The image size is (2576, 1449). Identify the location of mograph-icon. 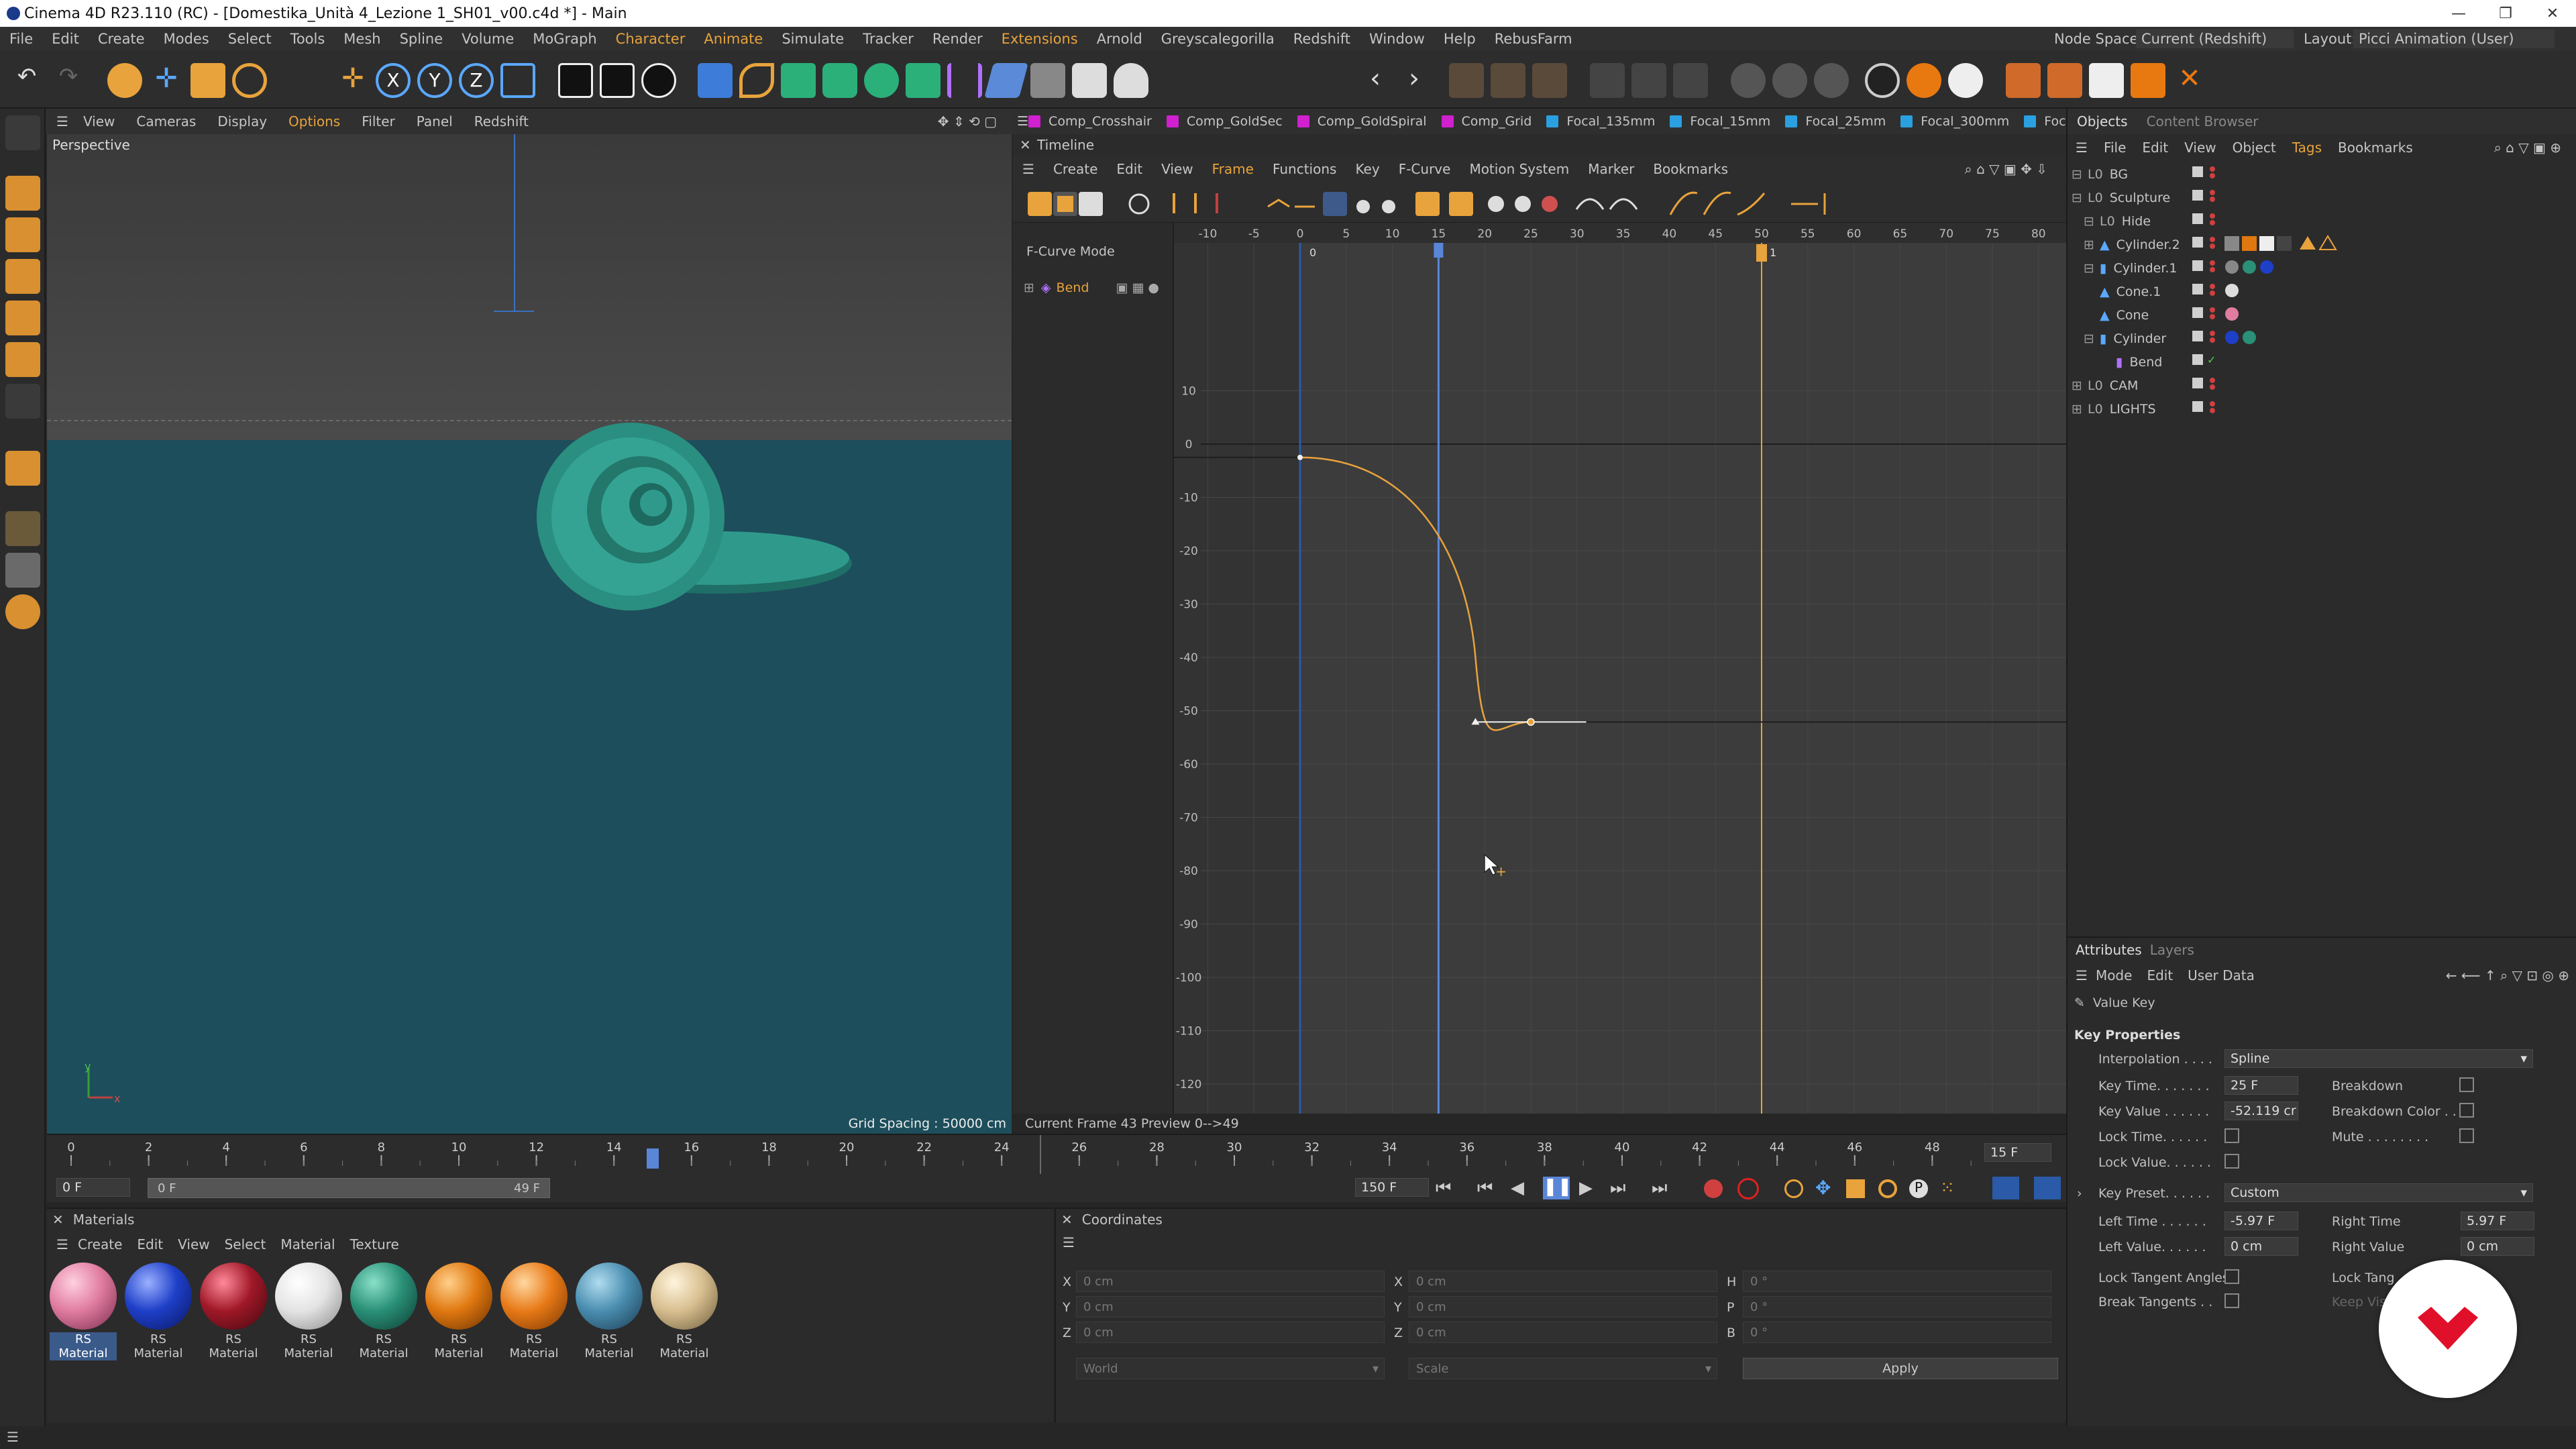
(923, 80).